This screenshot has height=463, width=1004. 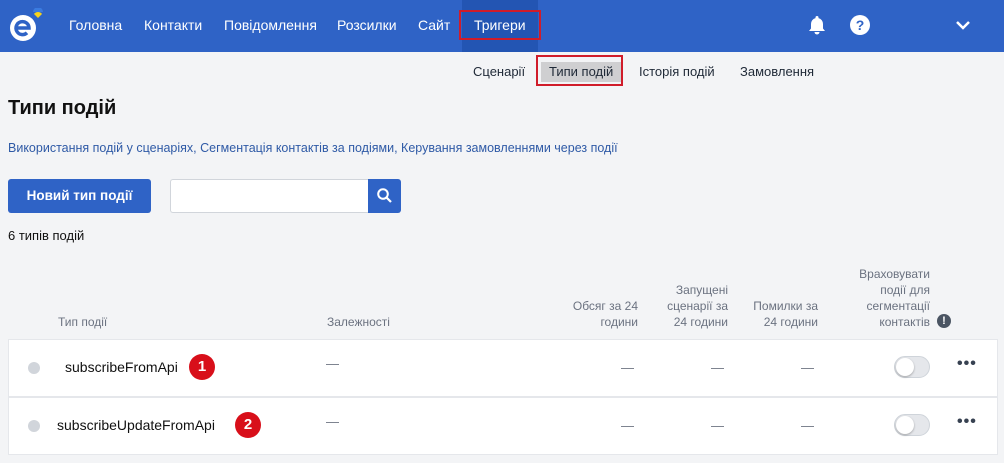 I want to click on header-launched-scenarios-24h: Запущені сценарії за 24 години, so click(x=695, y=306).